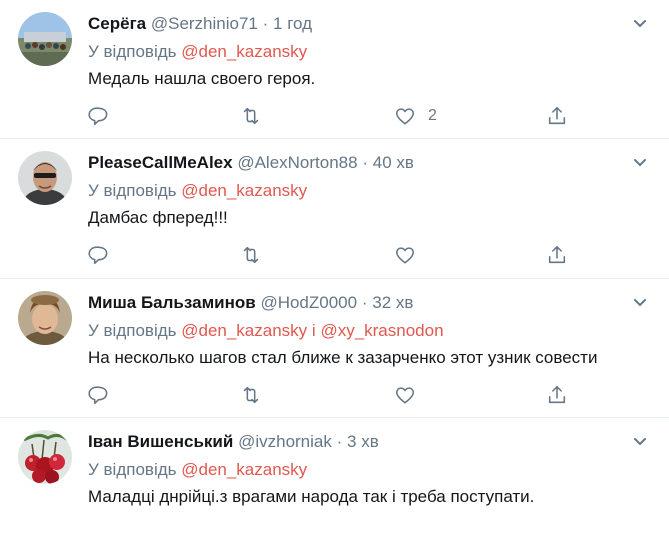 The image size is (669, 550). Describe the element at coordinates (285, 441) in the screenshot. I see `user-handle: @ivzhorniak` at that location.